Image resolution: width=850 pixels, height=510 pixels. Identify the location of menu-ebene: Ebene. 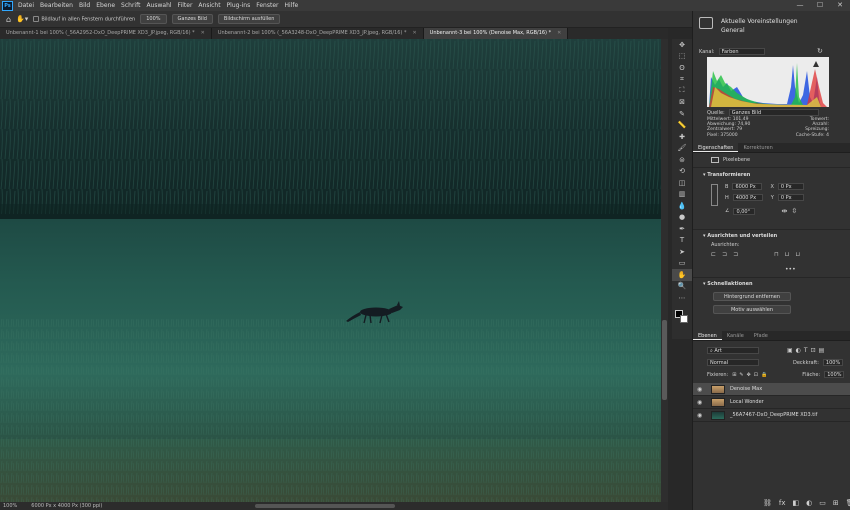
(105, 5).